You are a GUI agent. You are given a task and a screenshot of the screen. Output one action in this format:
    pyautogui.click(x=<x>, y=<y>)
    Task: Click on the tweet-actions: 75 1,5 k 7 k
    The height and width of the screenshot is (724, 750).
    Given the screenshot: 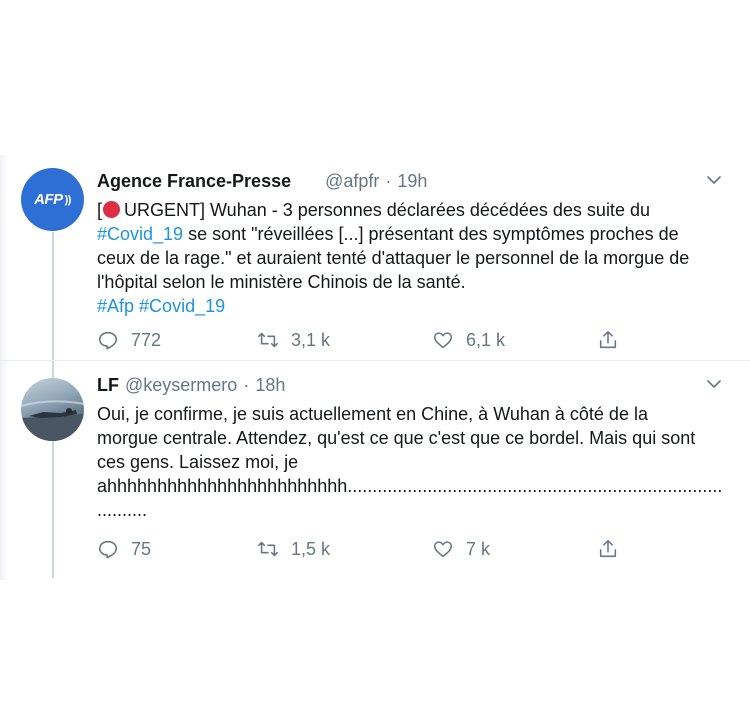 What is the action you would take?
    pyautogui.click(x=367, y=551)
    